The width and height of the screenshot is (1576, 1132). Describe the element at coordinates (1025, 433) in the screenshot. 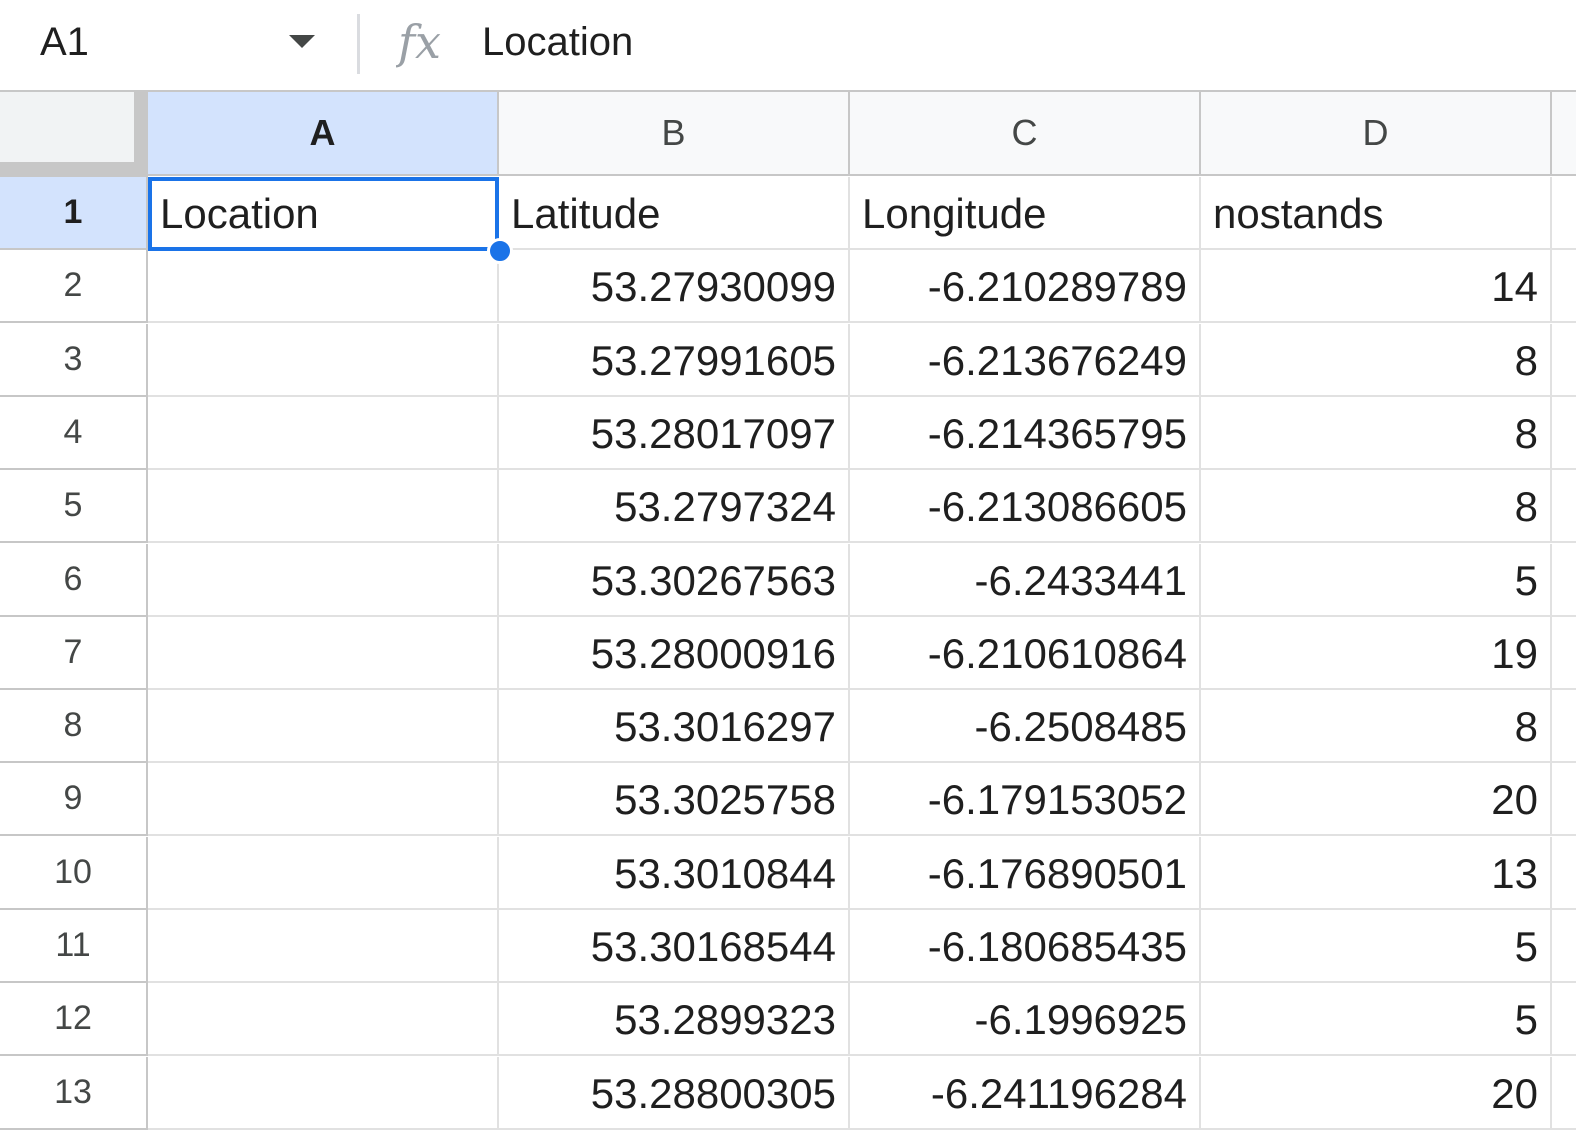

I see `cell-c4: -6.214365795` at that location.